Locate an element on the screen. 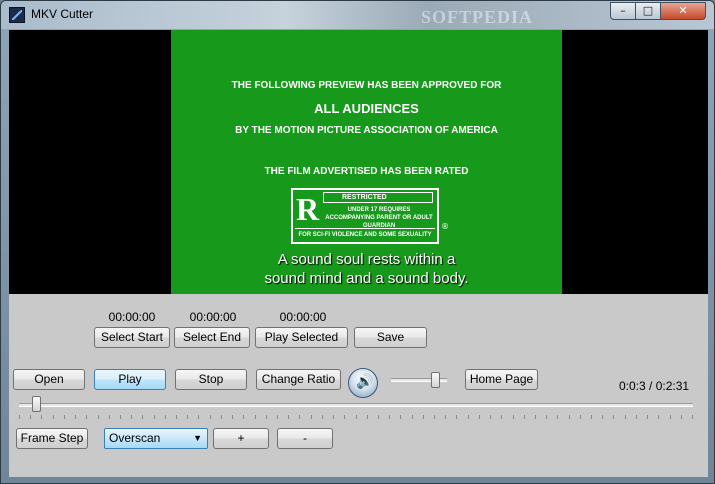 Image resolution: width=715 pixels, height=484 pixels. rating-reason: FOR SCI-FI VIOLENCE AND SOME SEXUALITY is located at coordinates (365, 234).